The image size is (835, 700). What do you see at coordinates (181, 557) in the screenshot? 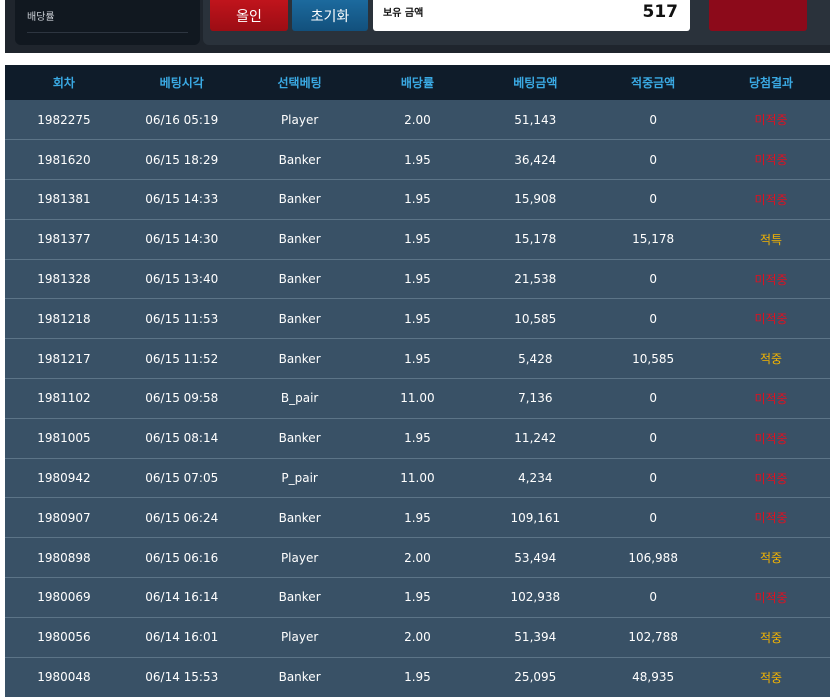
I see `bet-time-cell: 06/15 06:16` at bounding box center [181, 557].